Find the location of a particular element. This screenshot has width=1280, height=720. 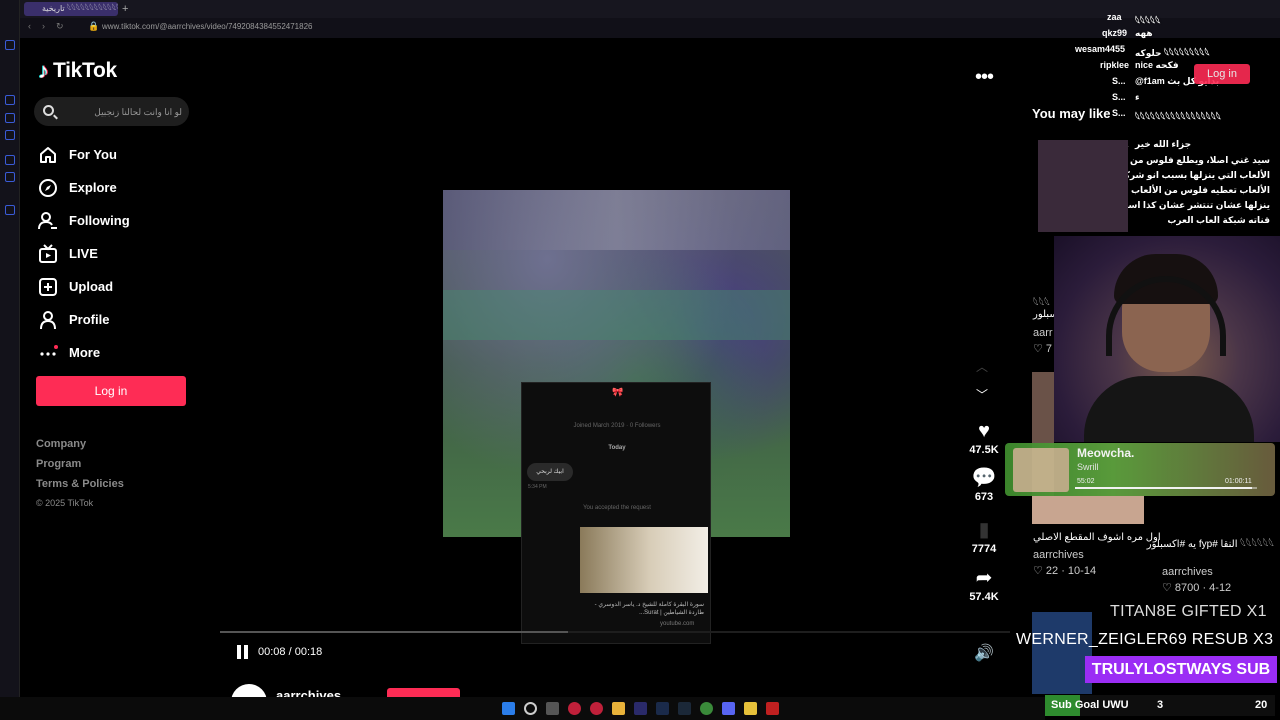

search-taskbar-icon is located at coordinates (530, 708).